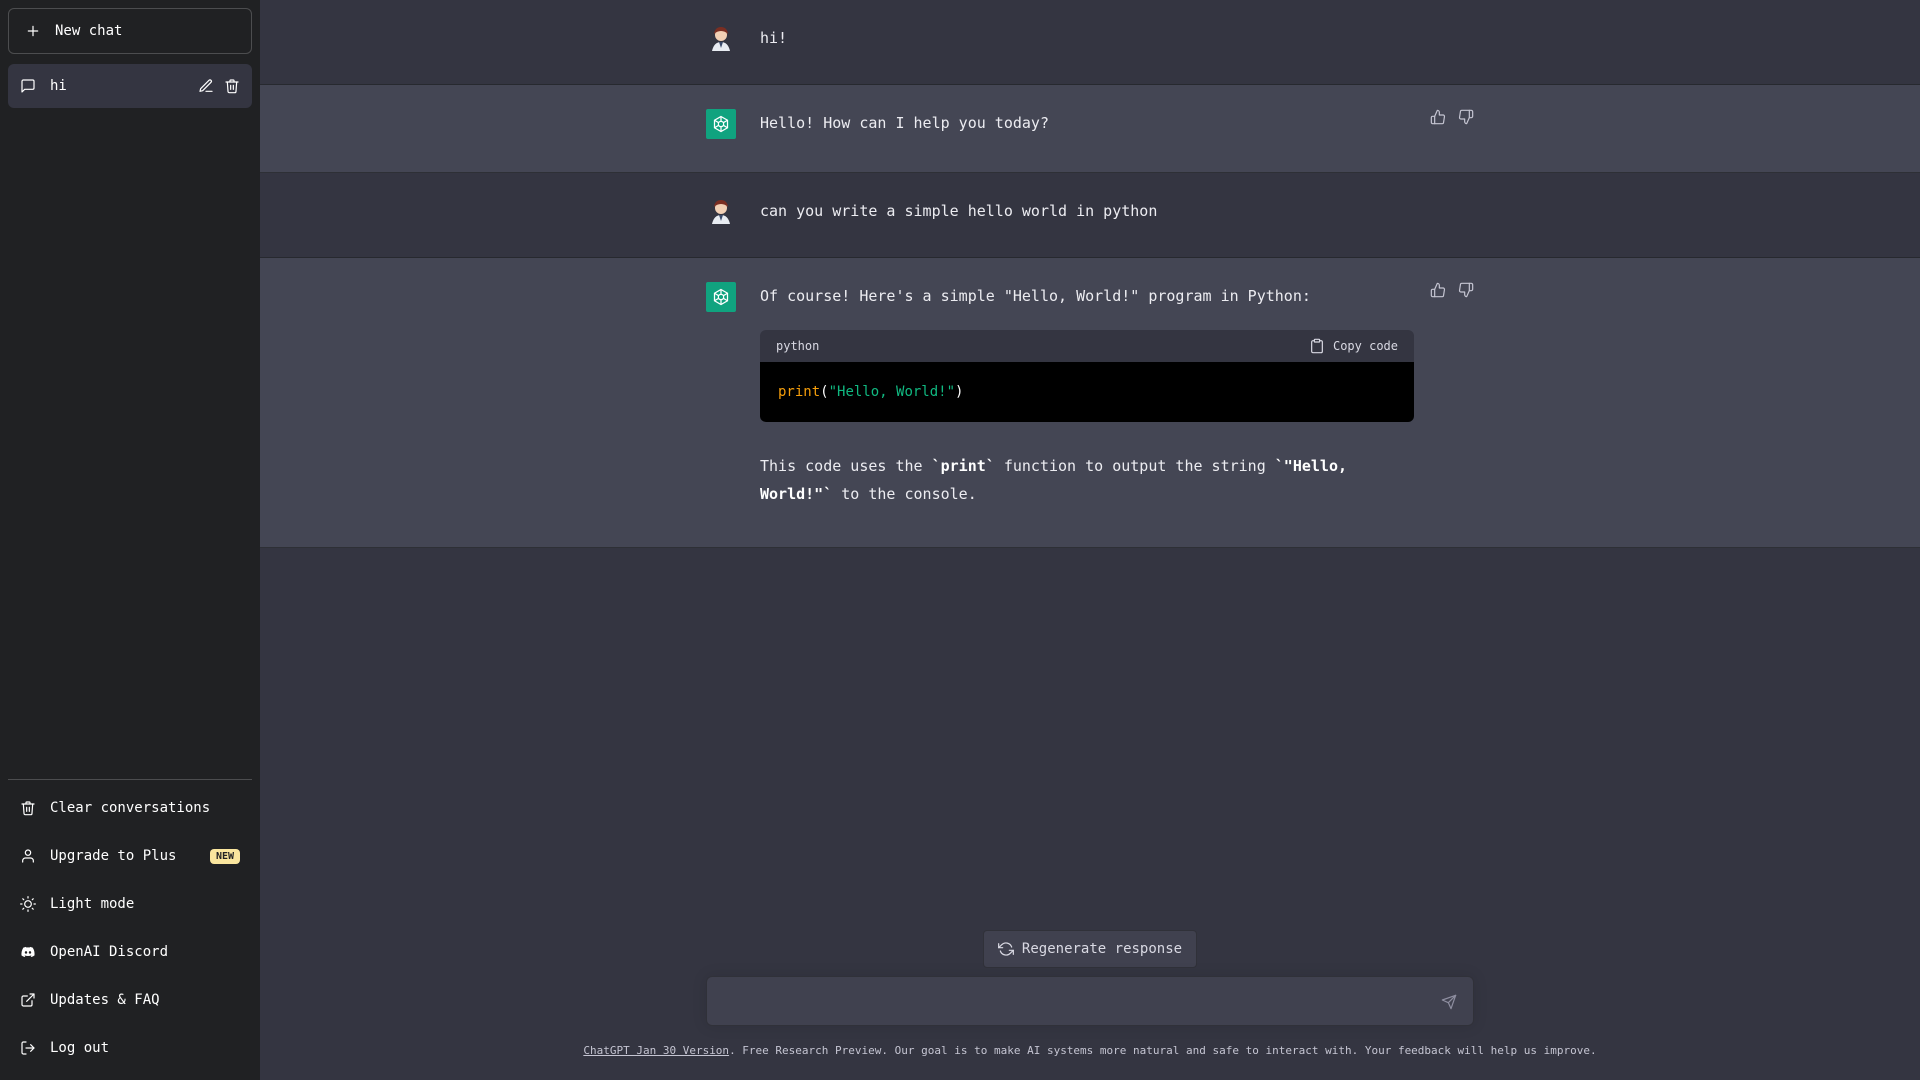  I want to click on trash-icon, so click(28, 808).